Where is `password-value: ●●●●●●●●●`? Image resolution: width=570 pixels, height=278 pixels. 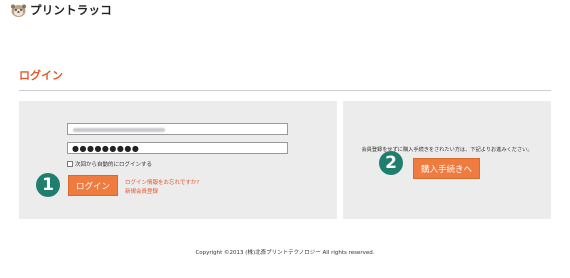
password-value: ●●●●●●●●● is located at coordinates (106, 148).